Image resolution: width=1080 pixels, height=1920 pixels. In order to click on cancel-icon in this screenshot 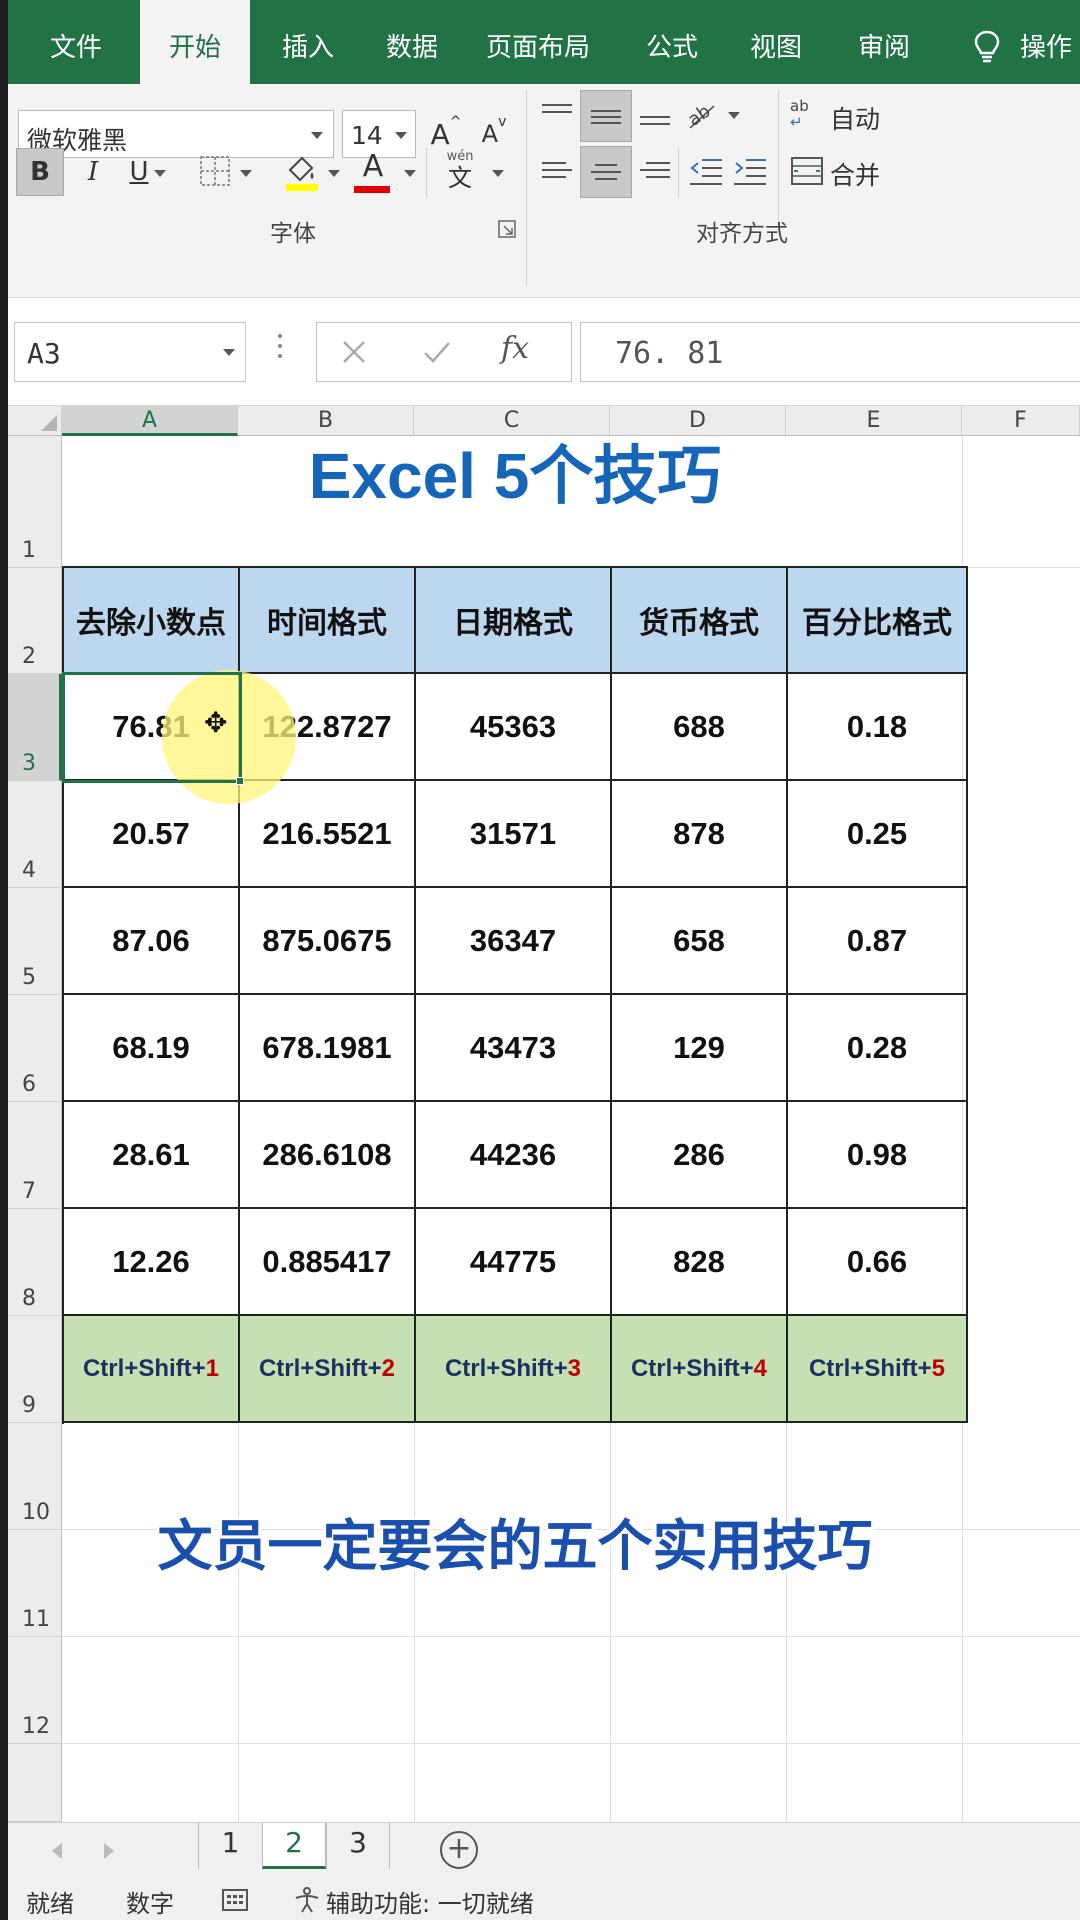, I will do `click(354, 352)`.